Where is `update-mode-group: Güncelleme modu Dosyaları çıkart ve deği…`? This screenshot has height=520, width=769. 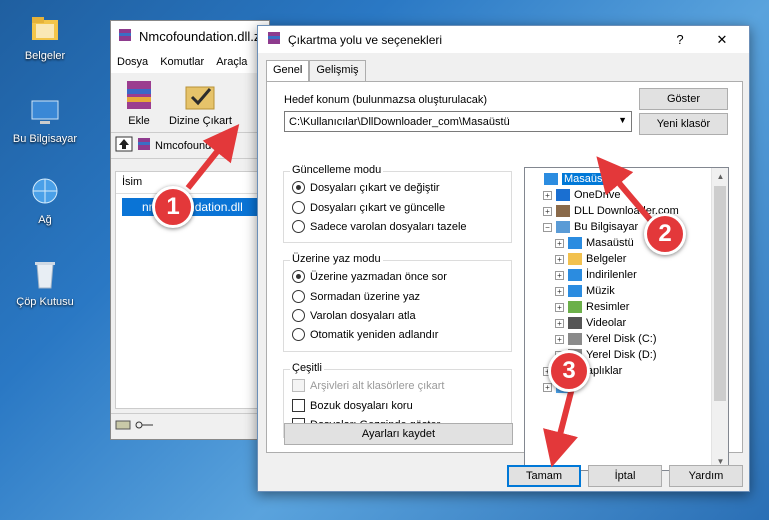
update-mode-group: Güncelleme modu Dosyaları çıkart ve deği… is located at coordinates (397, 203).